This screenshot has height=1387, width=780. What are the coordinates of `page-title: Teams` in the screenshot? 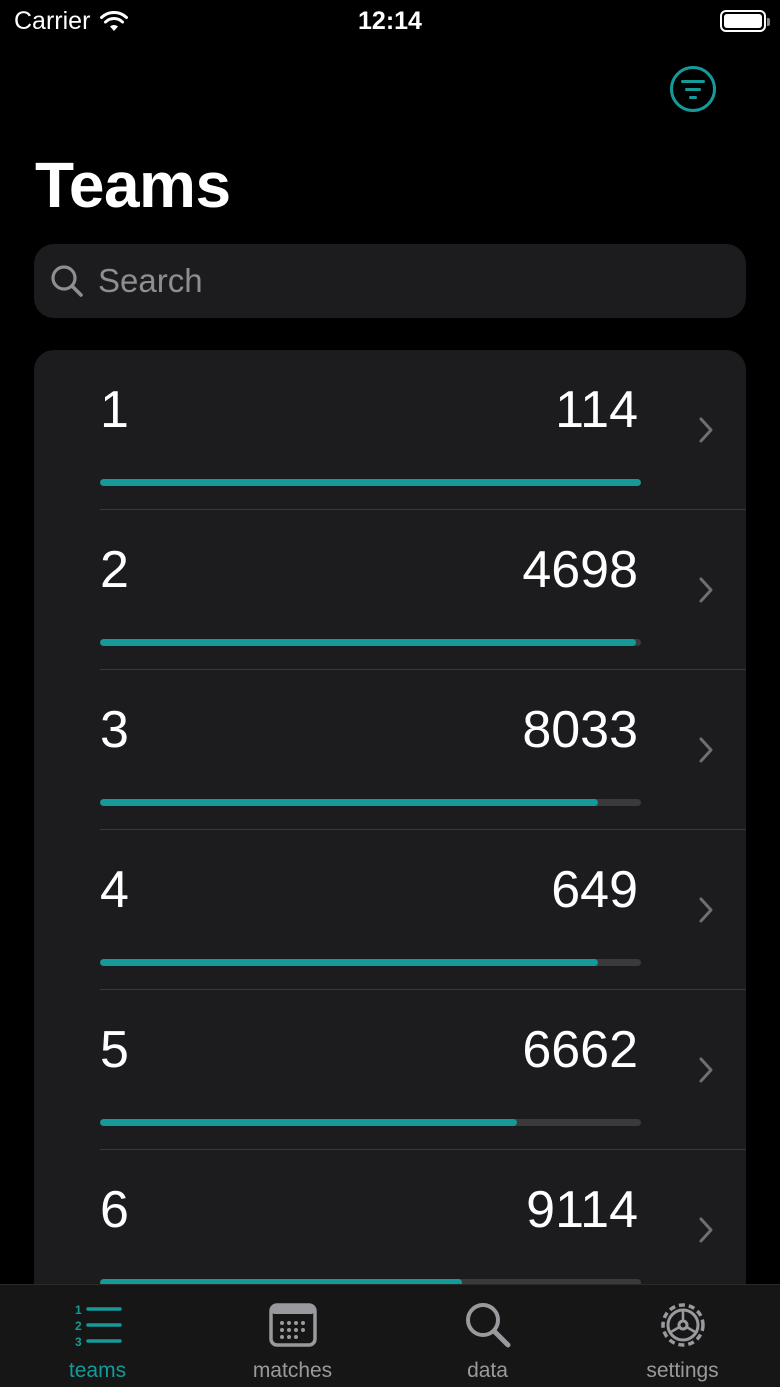 It's located at (133, 185).